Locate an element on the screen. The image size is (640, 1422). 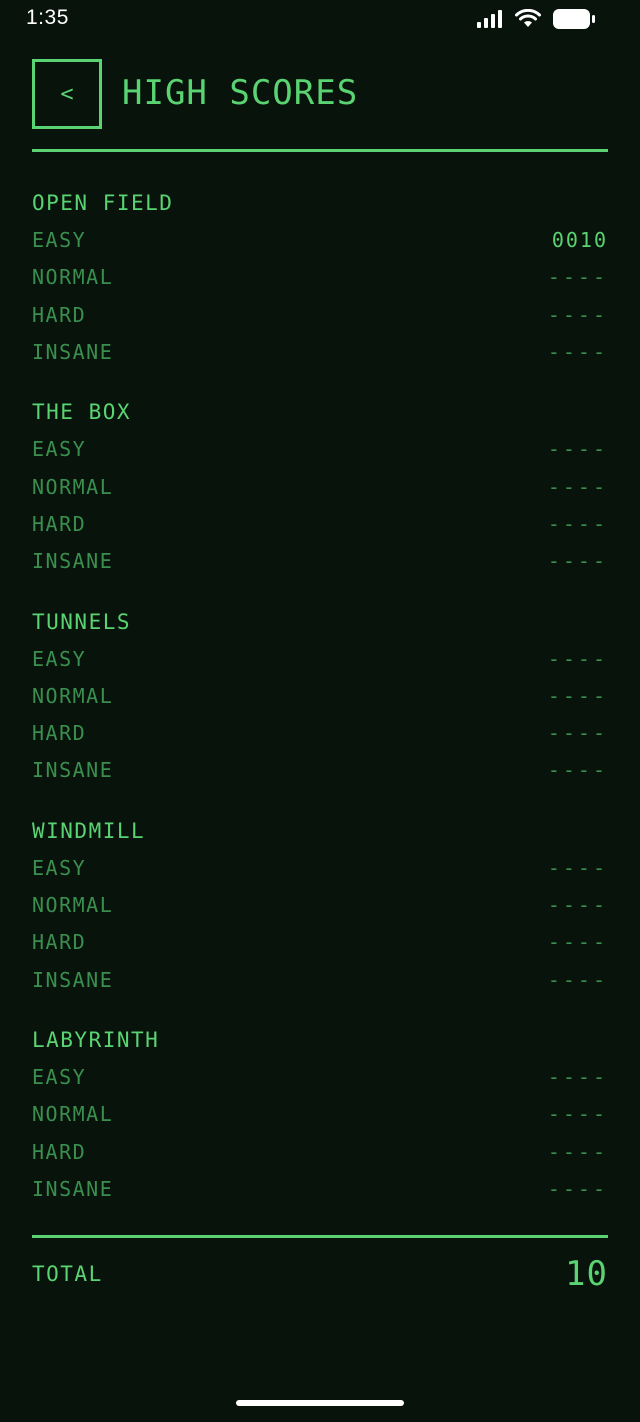
status-bar: 1:35 is located at coordinates (320, 20).